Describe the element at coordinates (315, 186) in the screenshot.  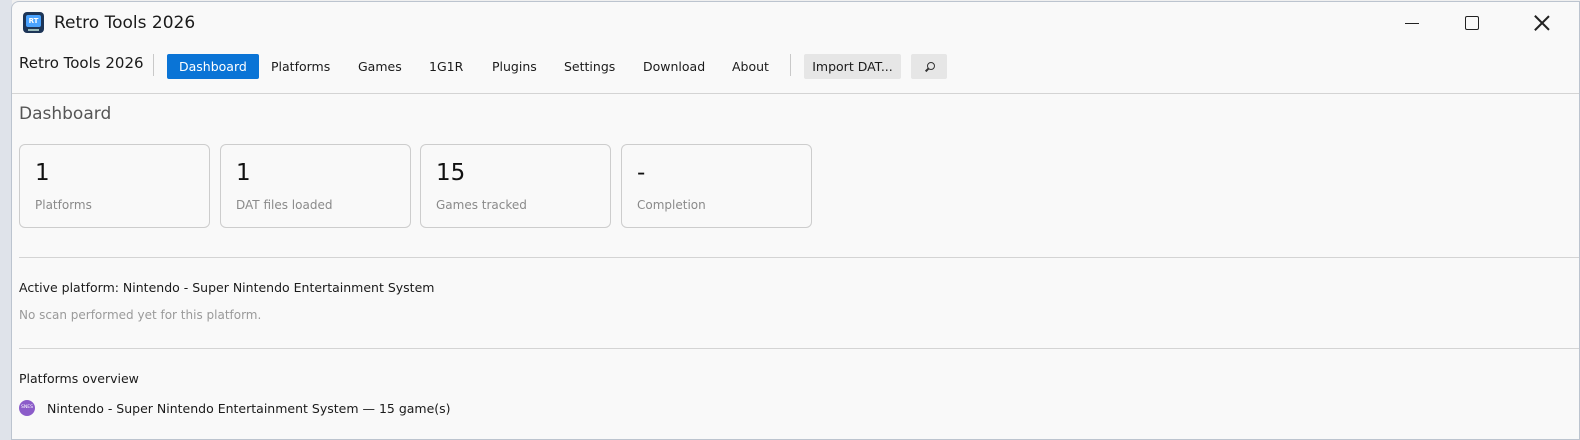
I see `stat-card-dat-files: 1 DAT files loaded` at that location.